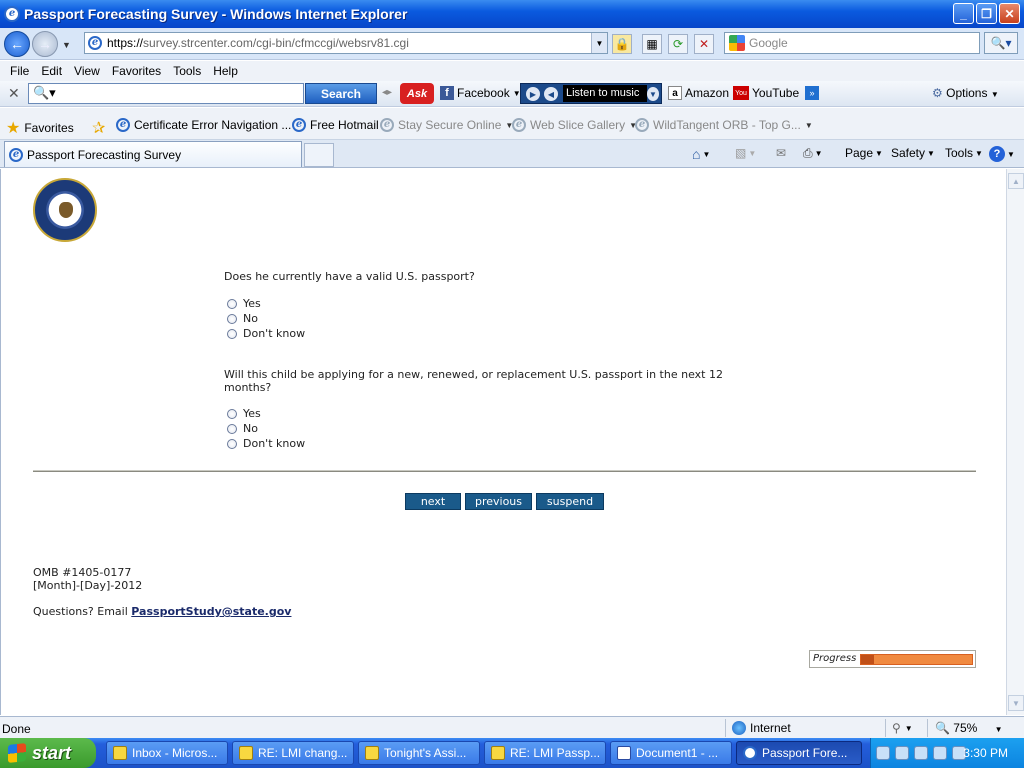 Image resolution: width=1024 pixels, height=768 pixels. I want to click on address-dropdown-icon: ▼, so click(599, 43).